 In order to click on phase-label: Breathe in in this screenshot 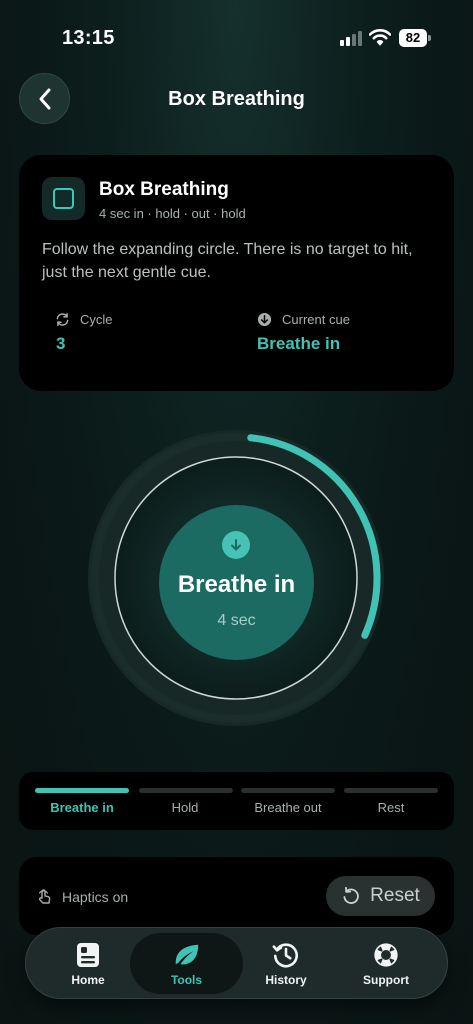, I will do `click(236, 584)`.